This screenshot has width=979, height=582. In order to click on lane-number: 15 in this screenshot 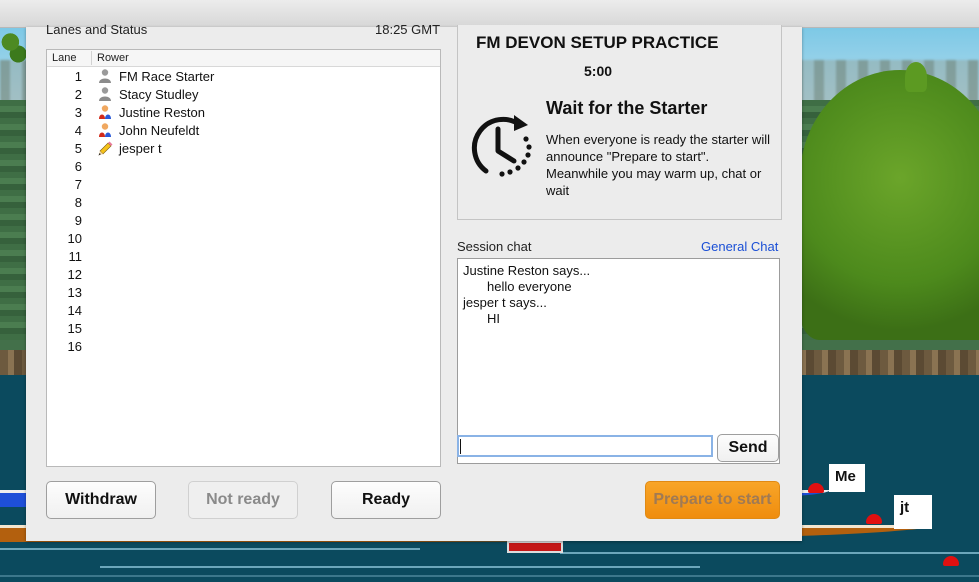, I will do `click(74, 328)`.